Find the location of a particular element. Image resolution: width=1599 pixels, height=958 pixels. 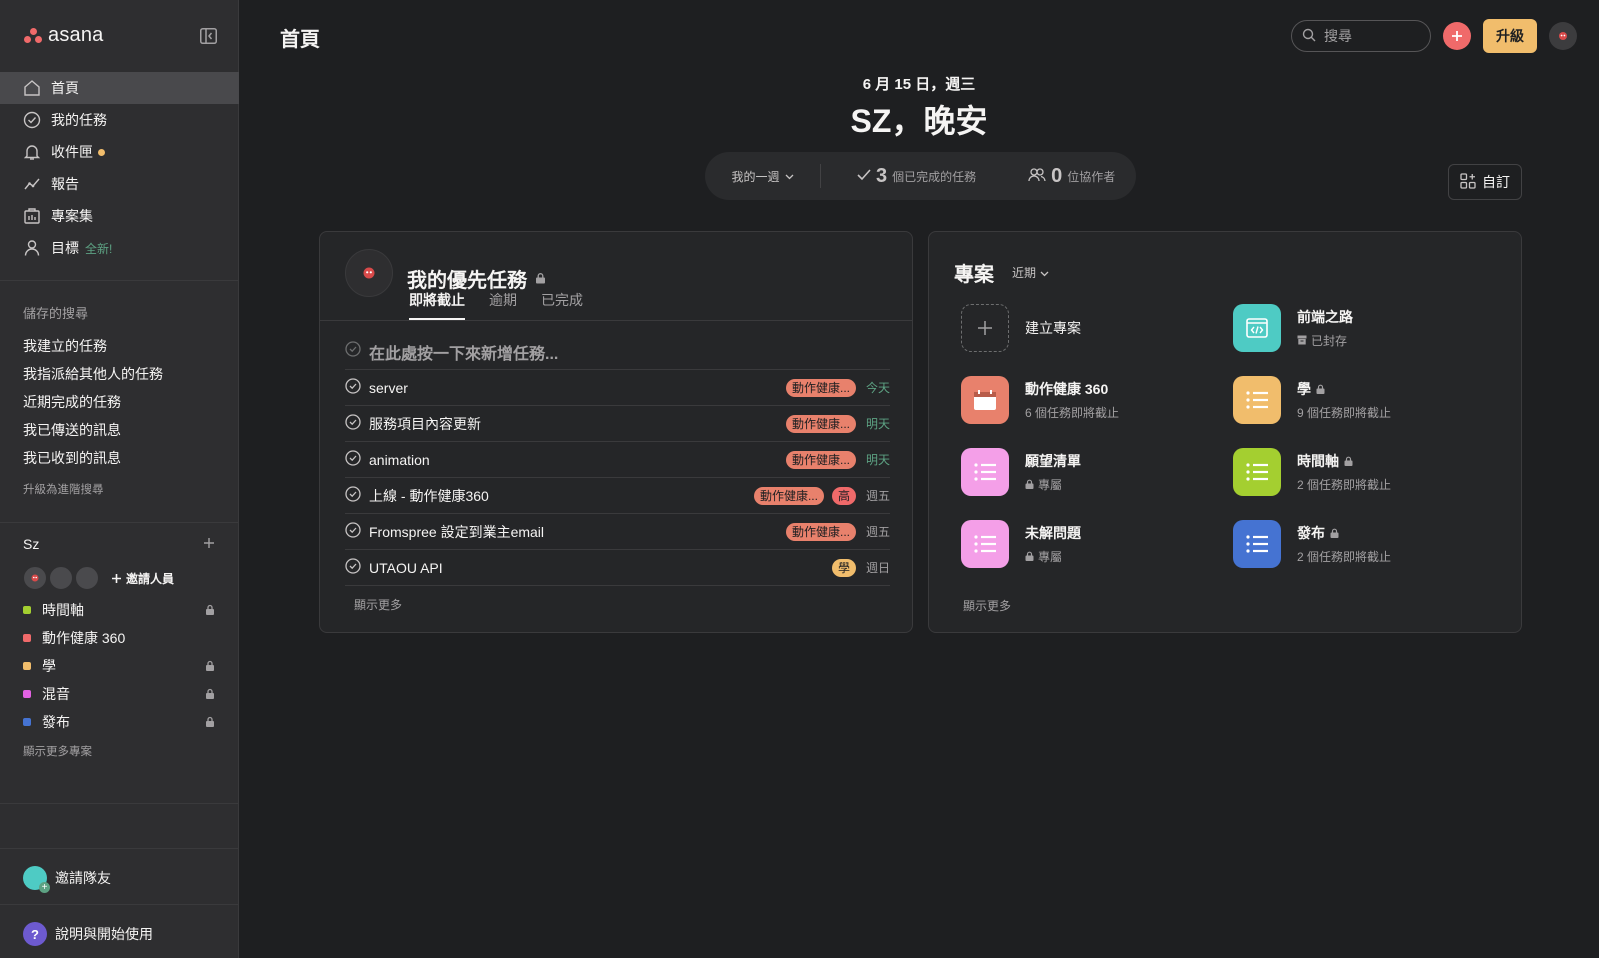

task-due-date: 週日 is located at coordinates (877, 567).